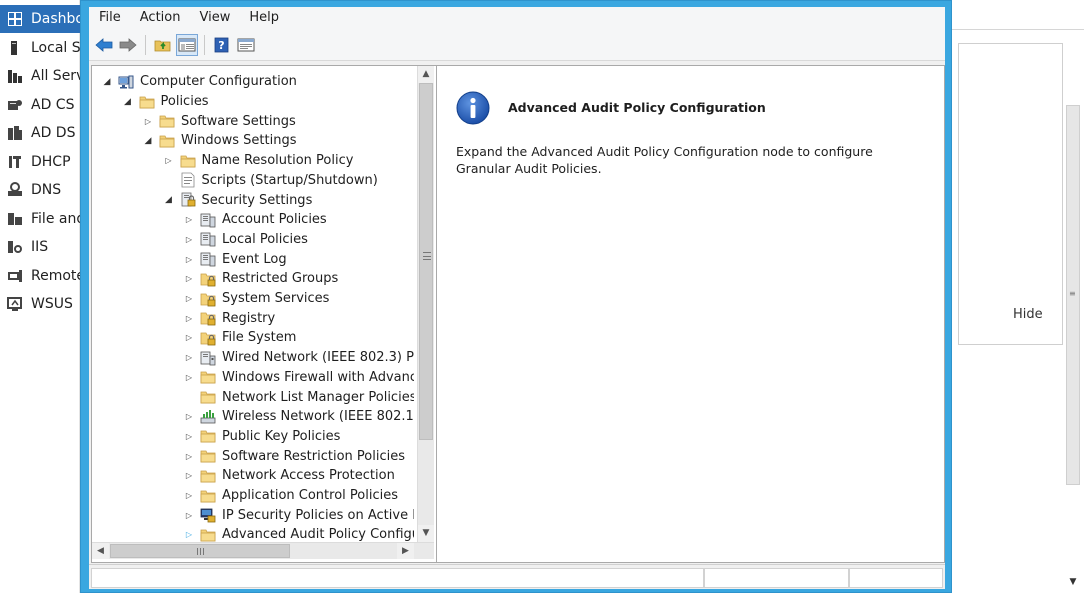 The width and height of the screenshot is (1084, 593). Describe the element at coordinates (188, 180) in the screenshot. I see `script-icon` at that location.